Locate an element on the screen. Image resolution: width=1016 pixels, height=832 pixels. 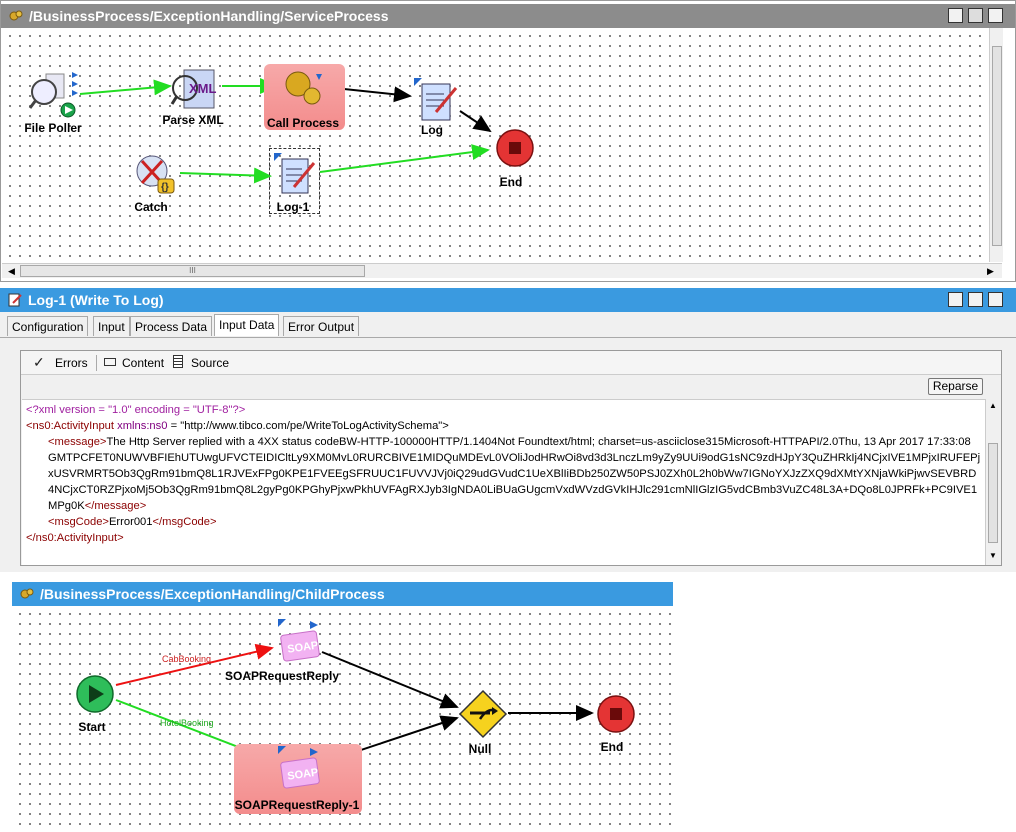
soap1-label: SOAPRequestReply is located at coordinates (282, 676).